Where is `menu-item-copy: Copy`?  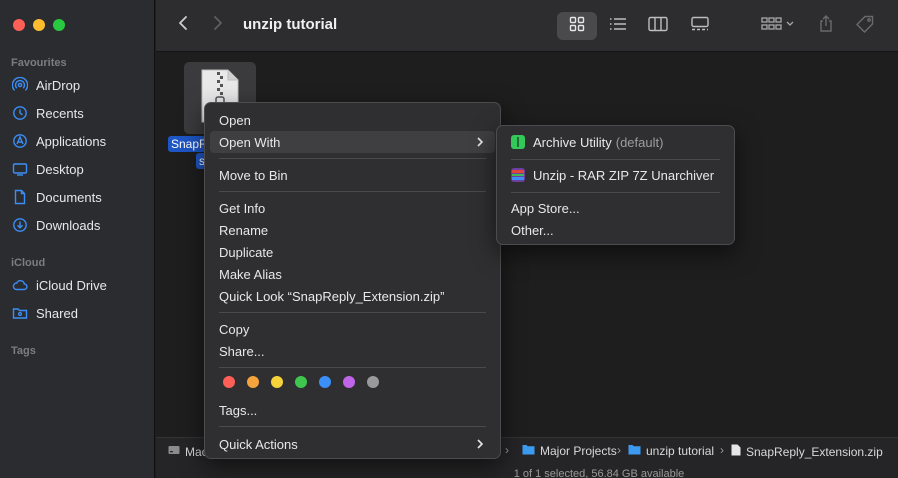
menu-item-copy: Copy is located at coordinates (352, 329).